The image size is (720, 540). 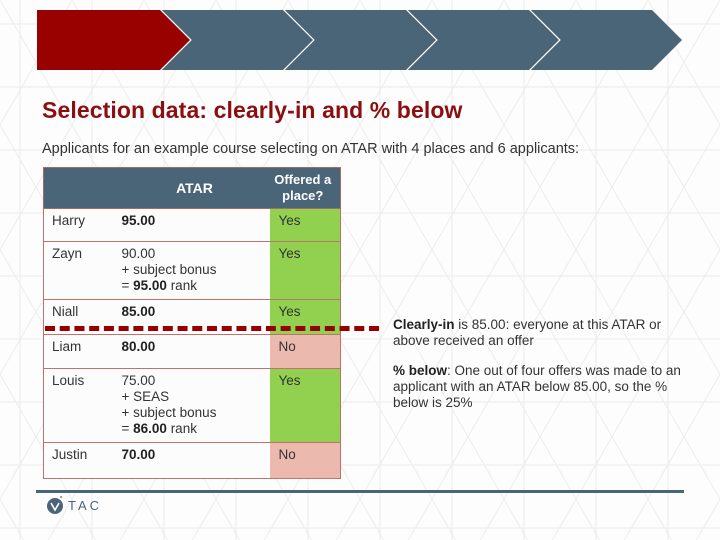 I want to click on atar-rank-line: 80.00, so click(x=196, y=347).